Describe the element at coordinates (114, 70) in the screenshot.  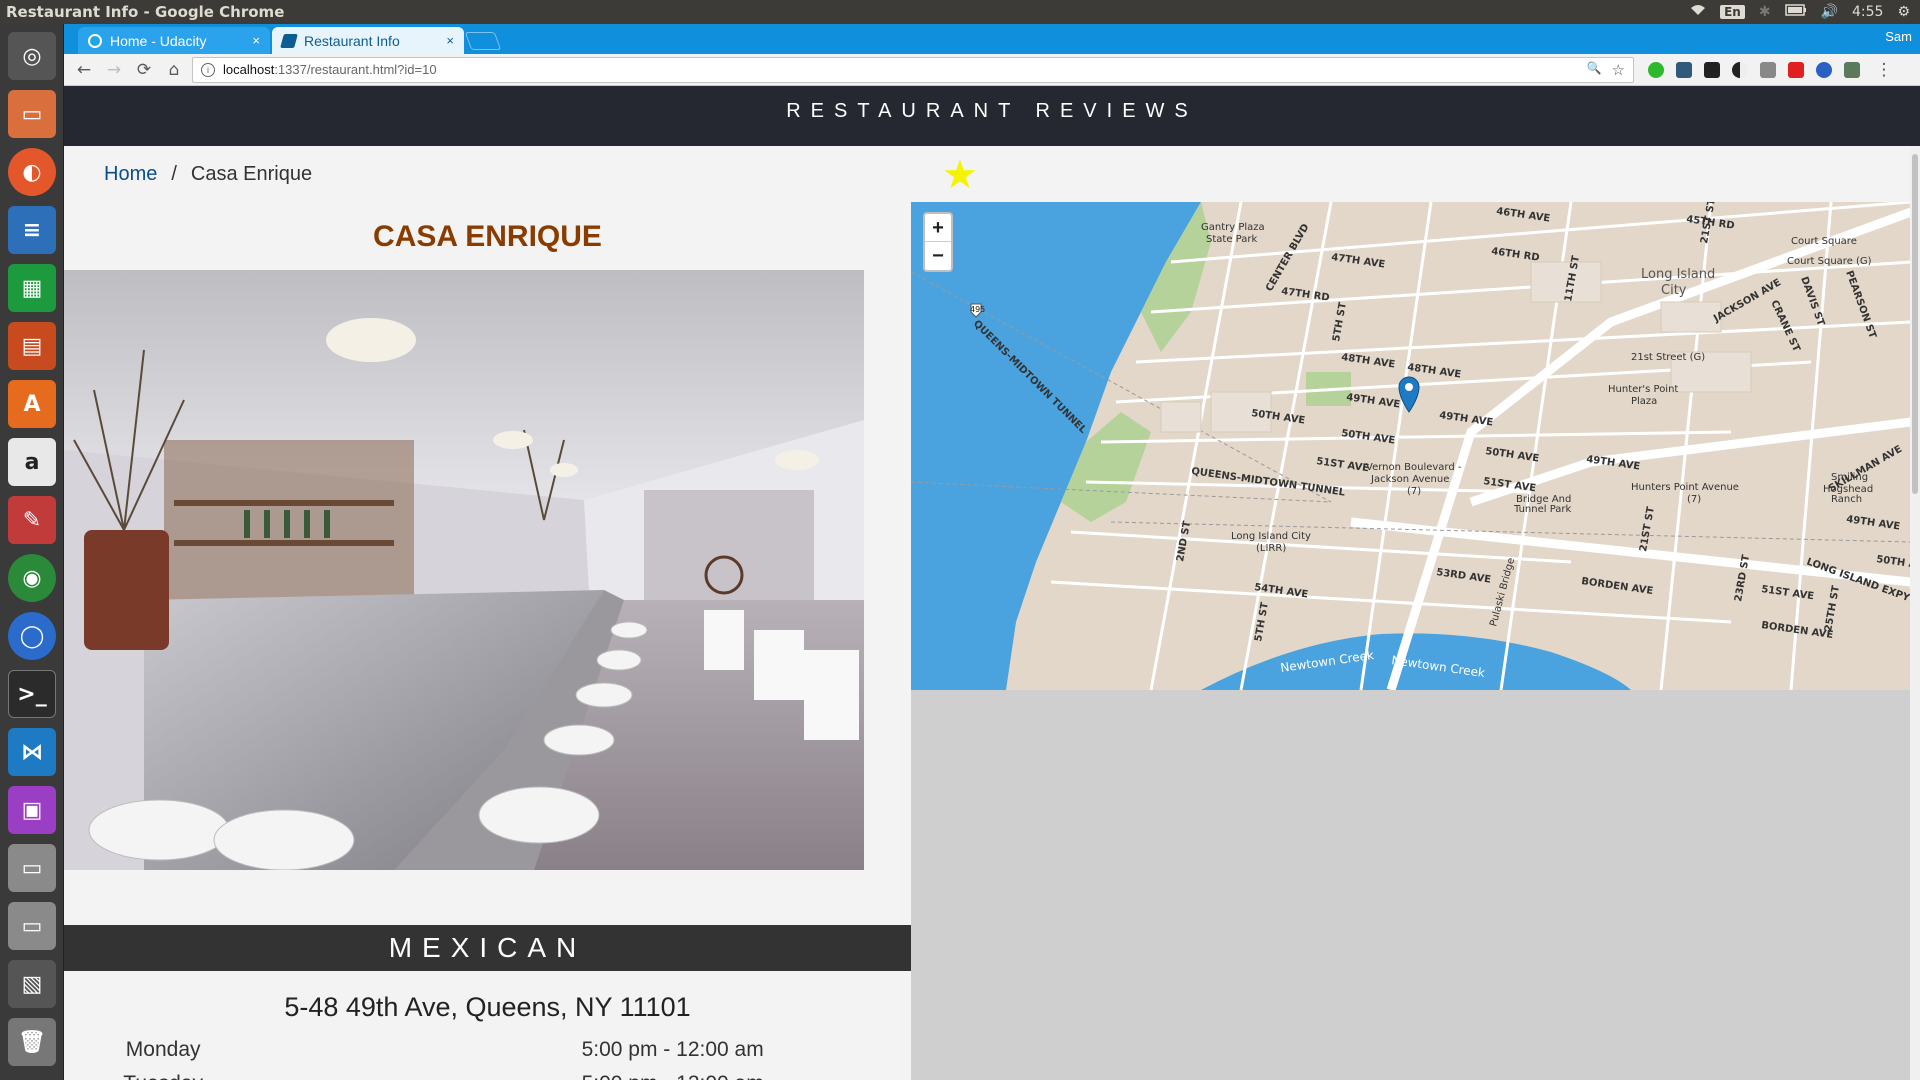
I see `forward-button: →` at that location.